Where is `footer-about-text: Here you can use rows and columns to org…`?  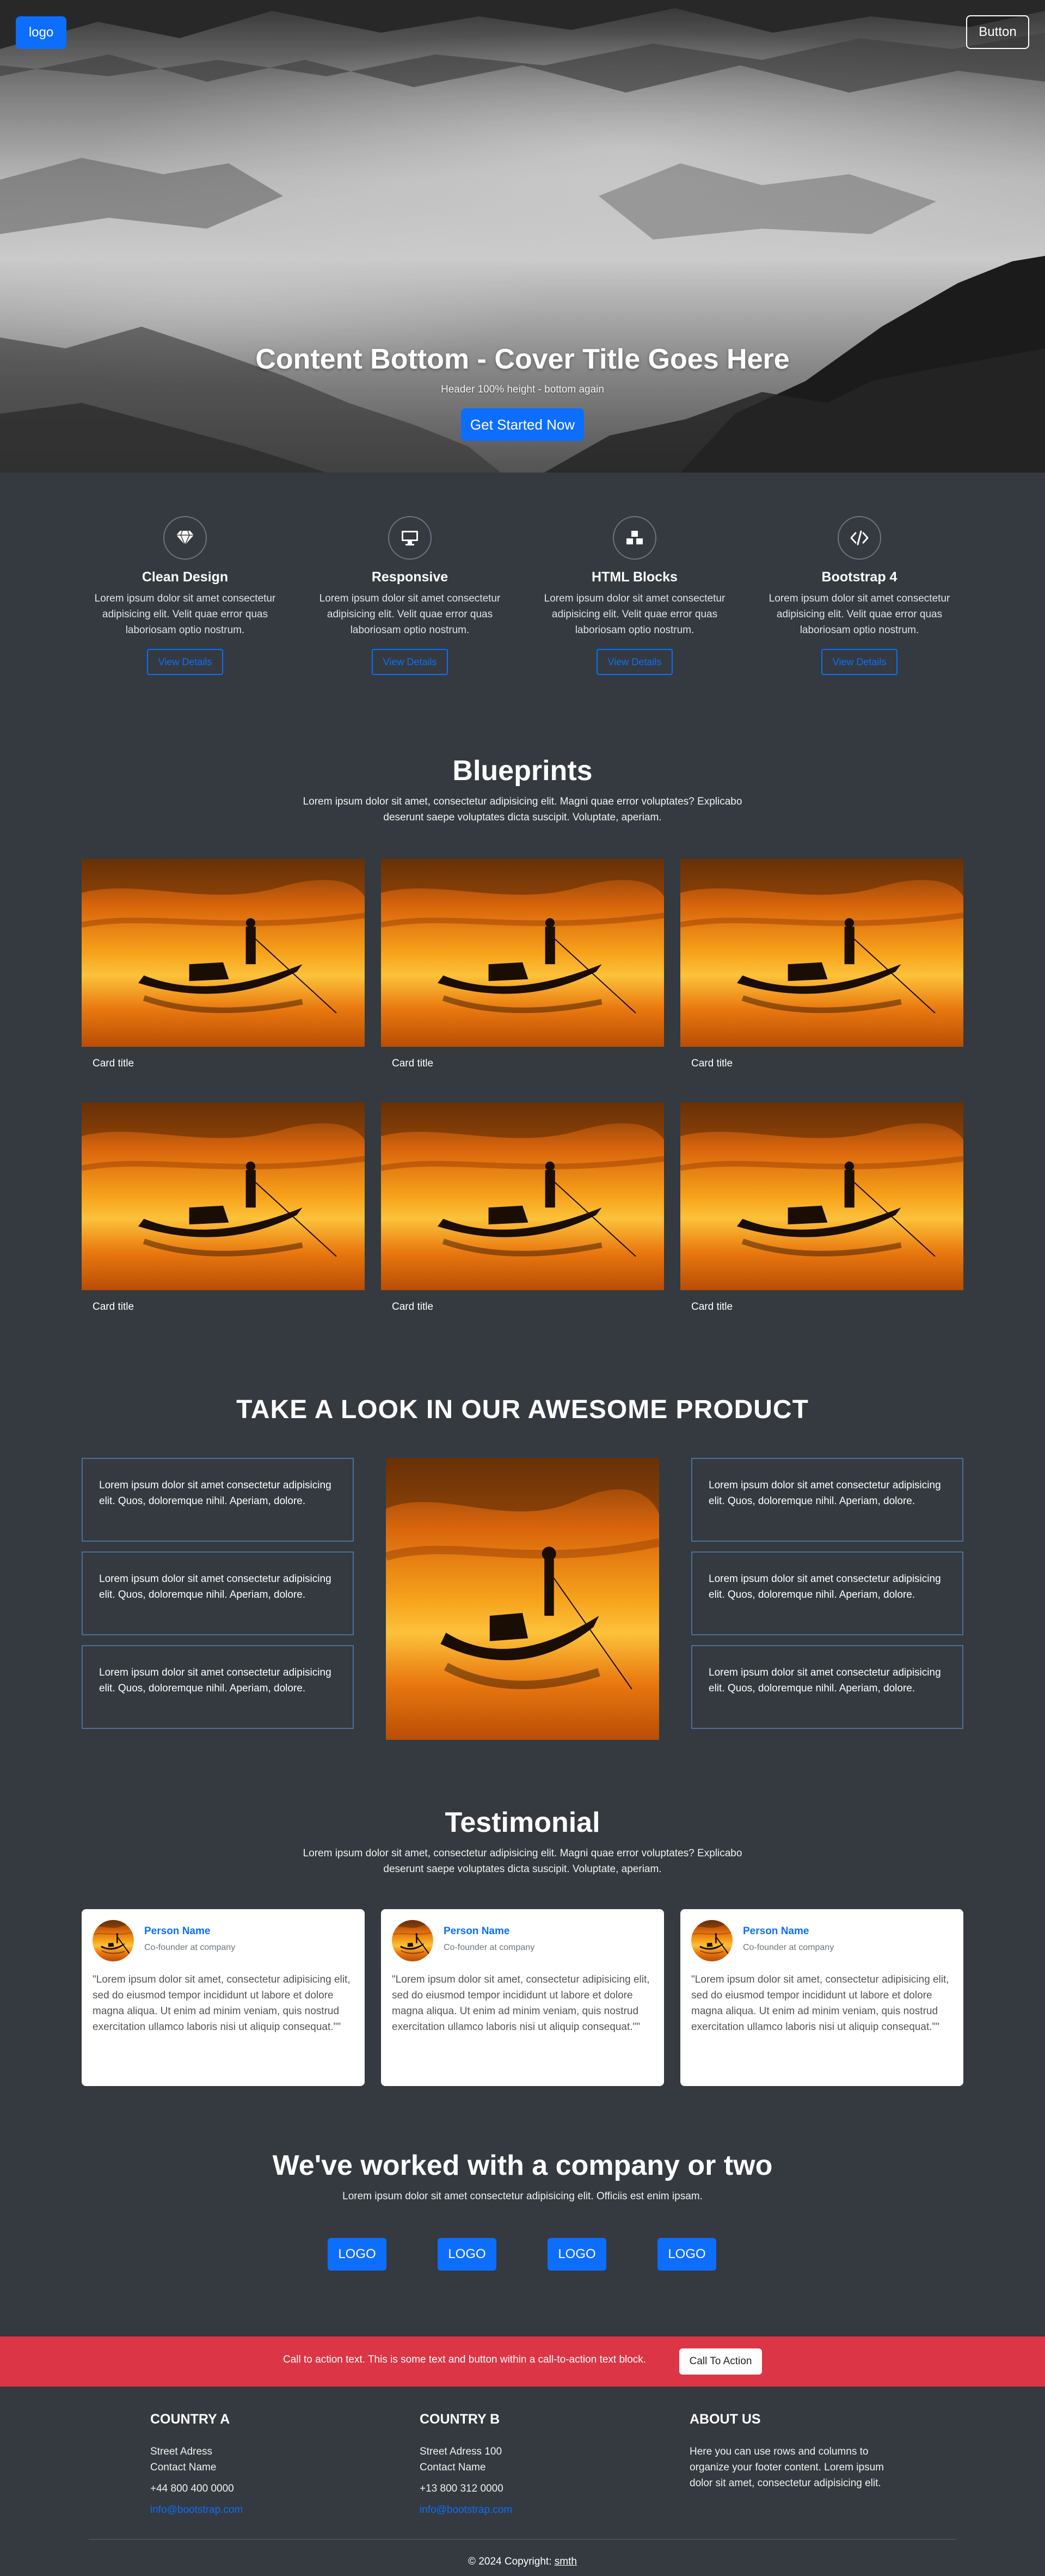 footer-about-text: Here you can use rows and columns to org… is located at coordinates (787, 2467).